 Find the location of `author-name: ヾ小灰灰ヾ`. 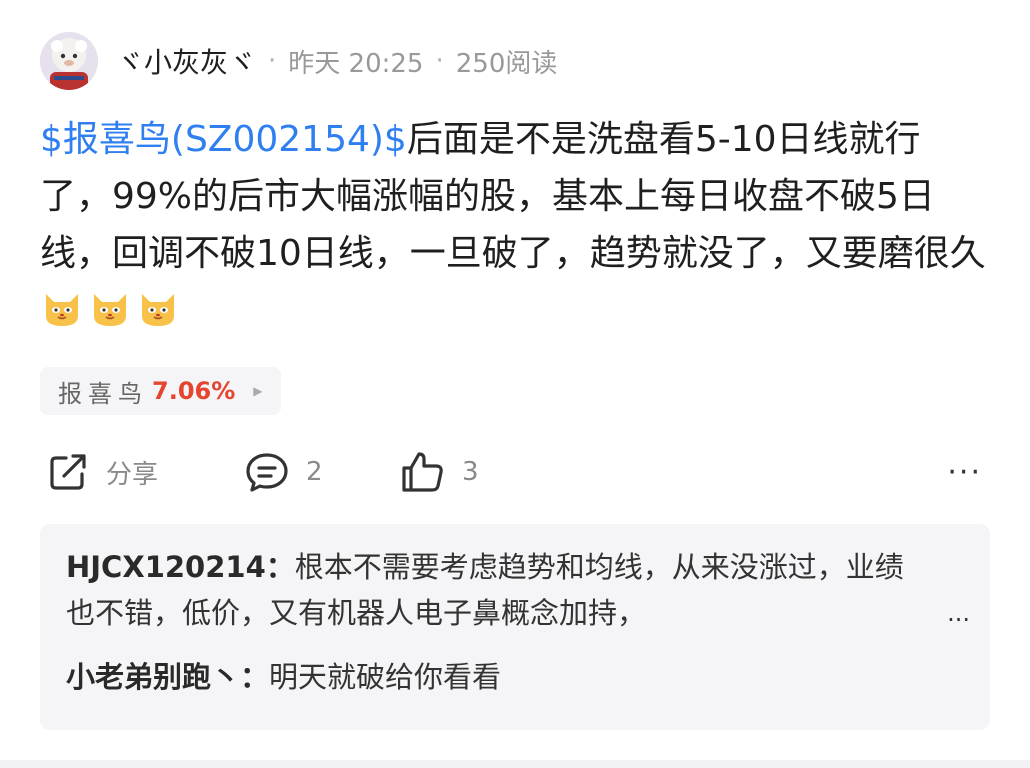

author-name: ヾ小灰灰ヾ is located at coordinates (186, 61).